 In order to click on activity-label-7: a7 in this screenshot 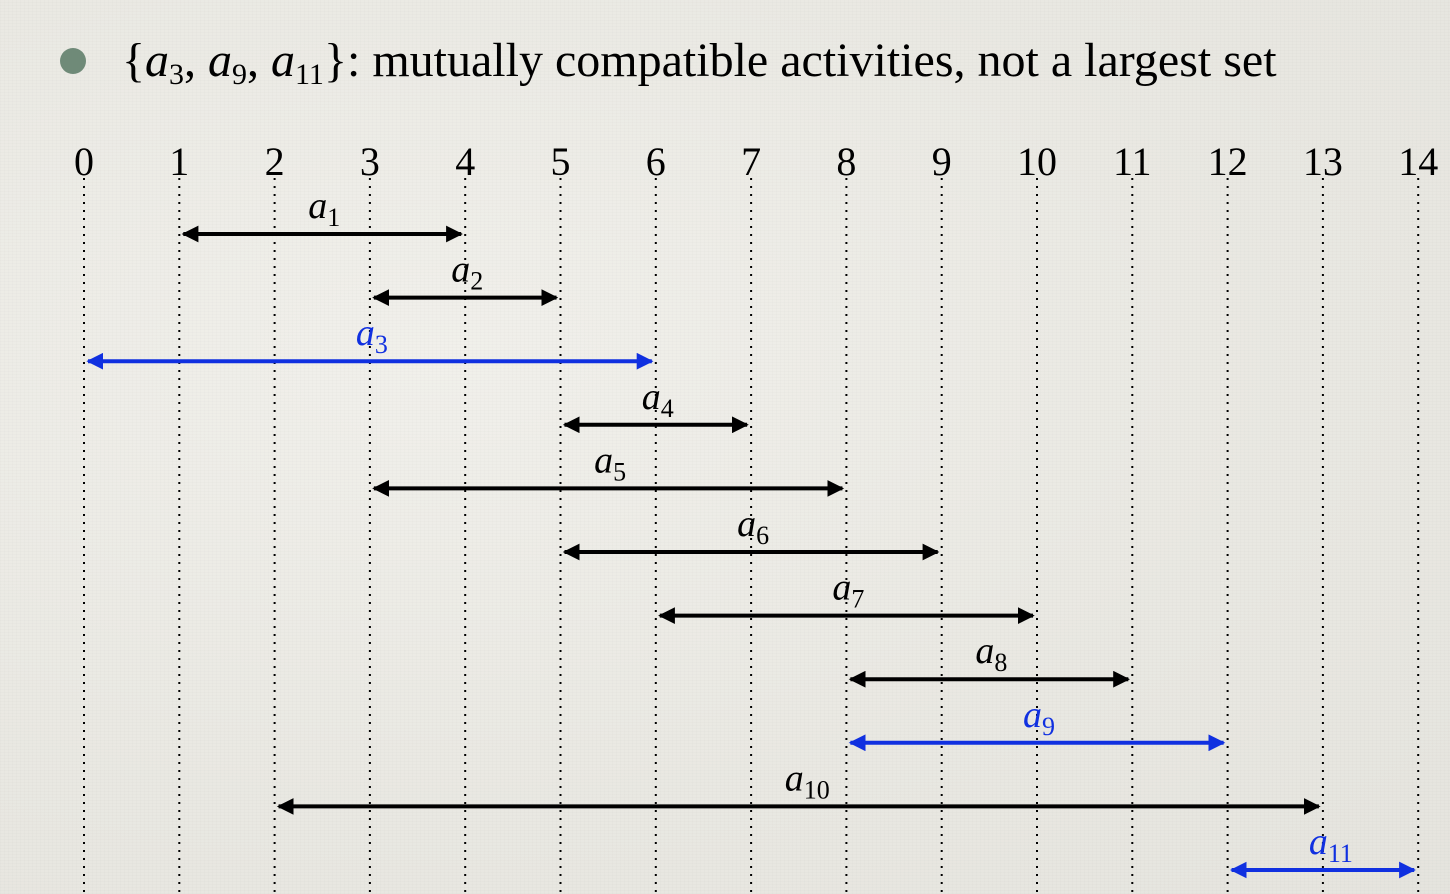, I will do `click(848, 590)`.